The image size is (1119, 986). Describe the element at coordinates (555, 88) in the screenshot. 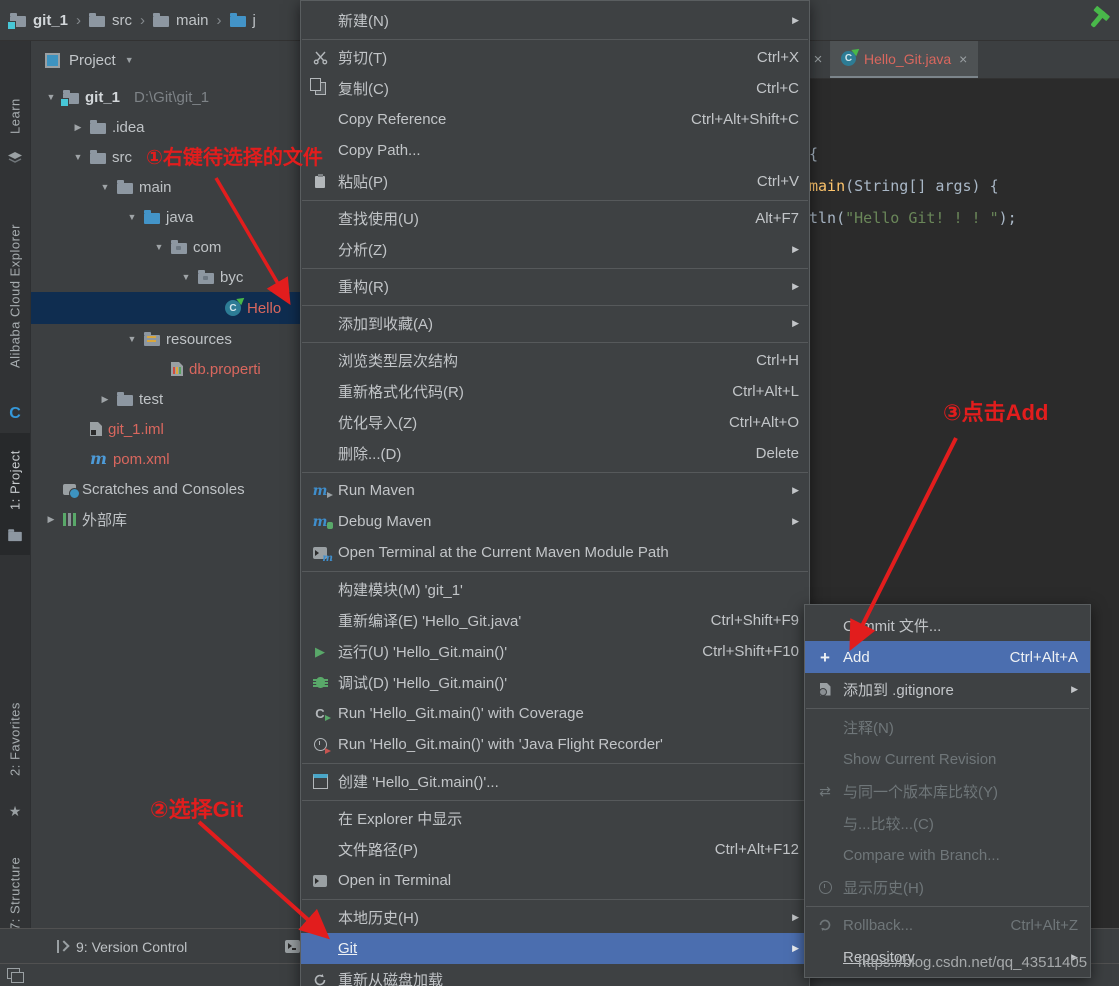

I see `menu-item-copy: 复制(C) Ctrl+C` at that location.